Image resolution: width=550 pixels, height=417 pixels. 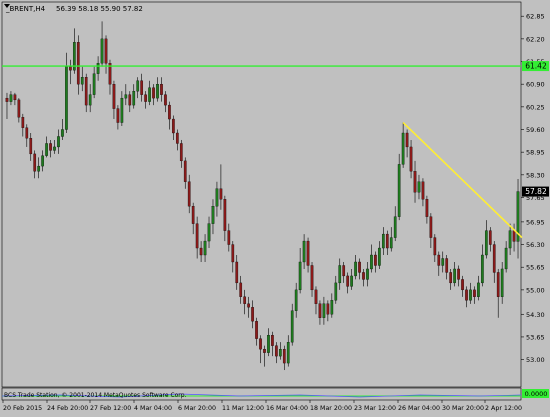 I want to click on x-tick-label: 20 Feb 2015, so click(x=22, y=408).